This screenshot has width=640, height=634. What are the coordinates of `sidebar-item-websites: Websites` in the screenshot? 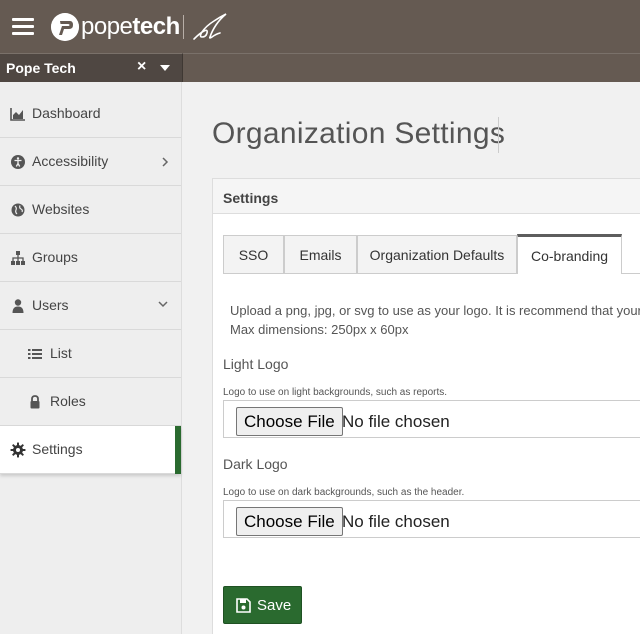 It's located at (90, 210).